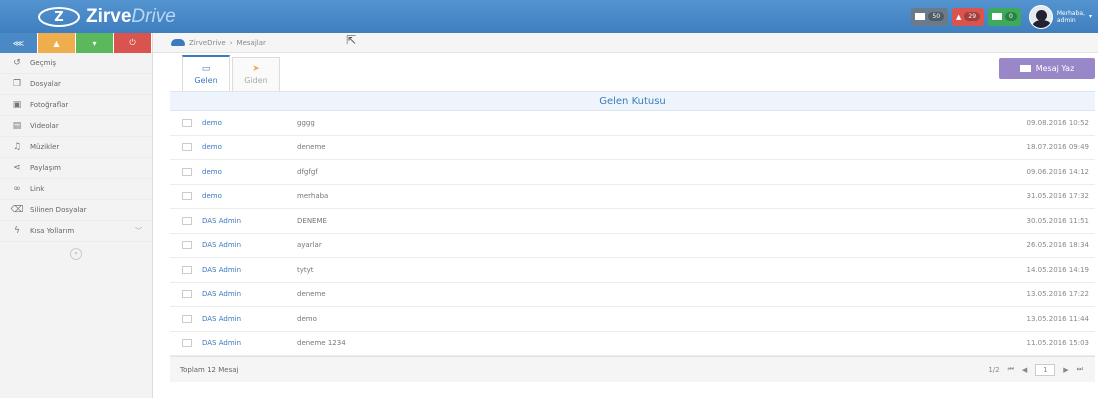  What do you see at coordinates (59, 17) in the screenshot?
I see `logo-mark: Z` at bounding box center [59, 17].